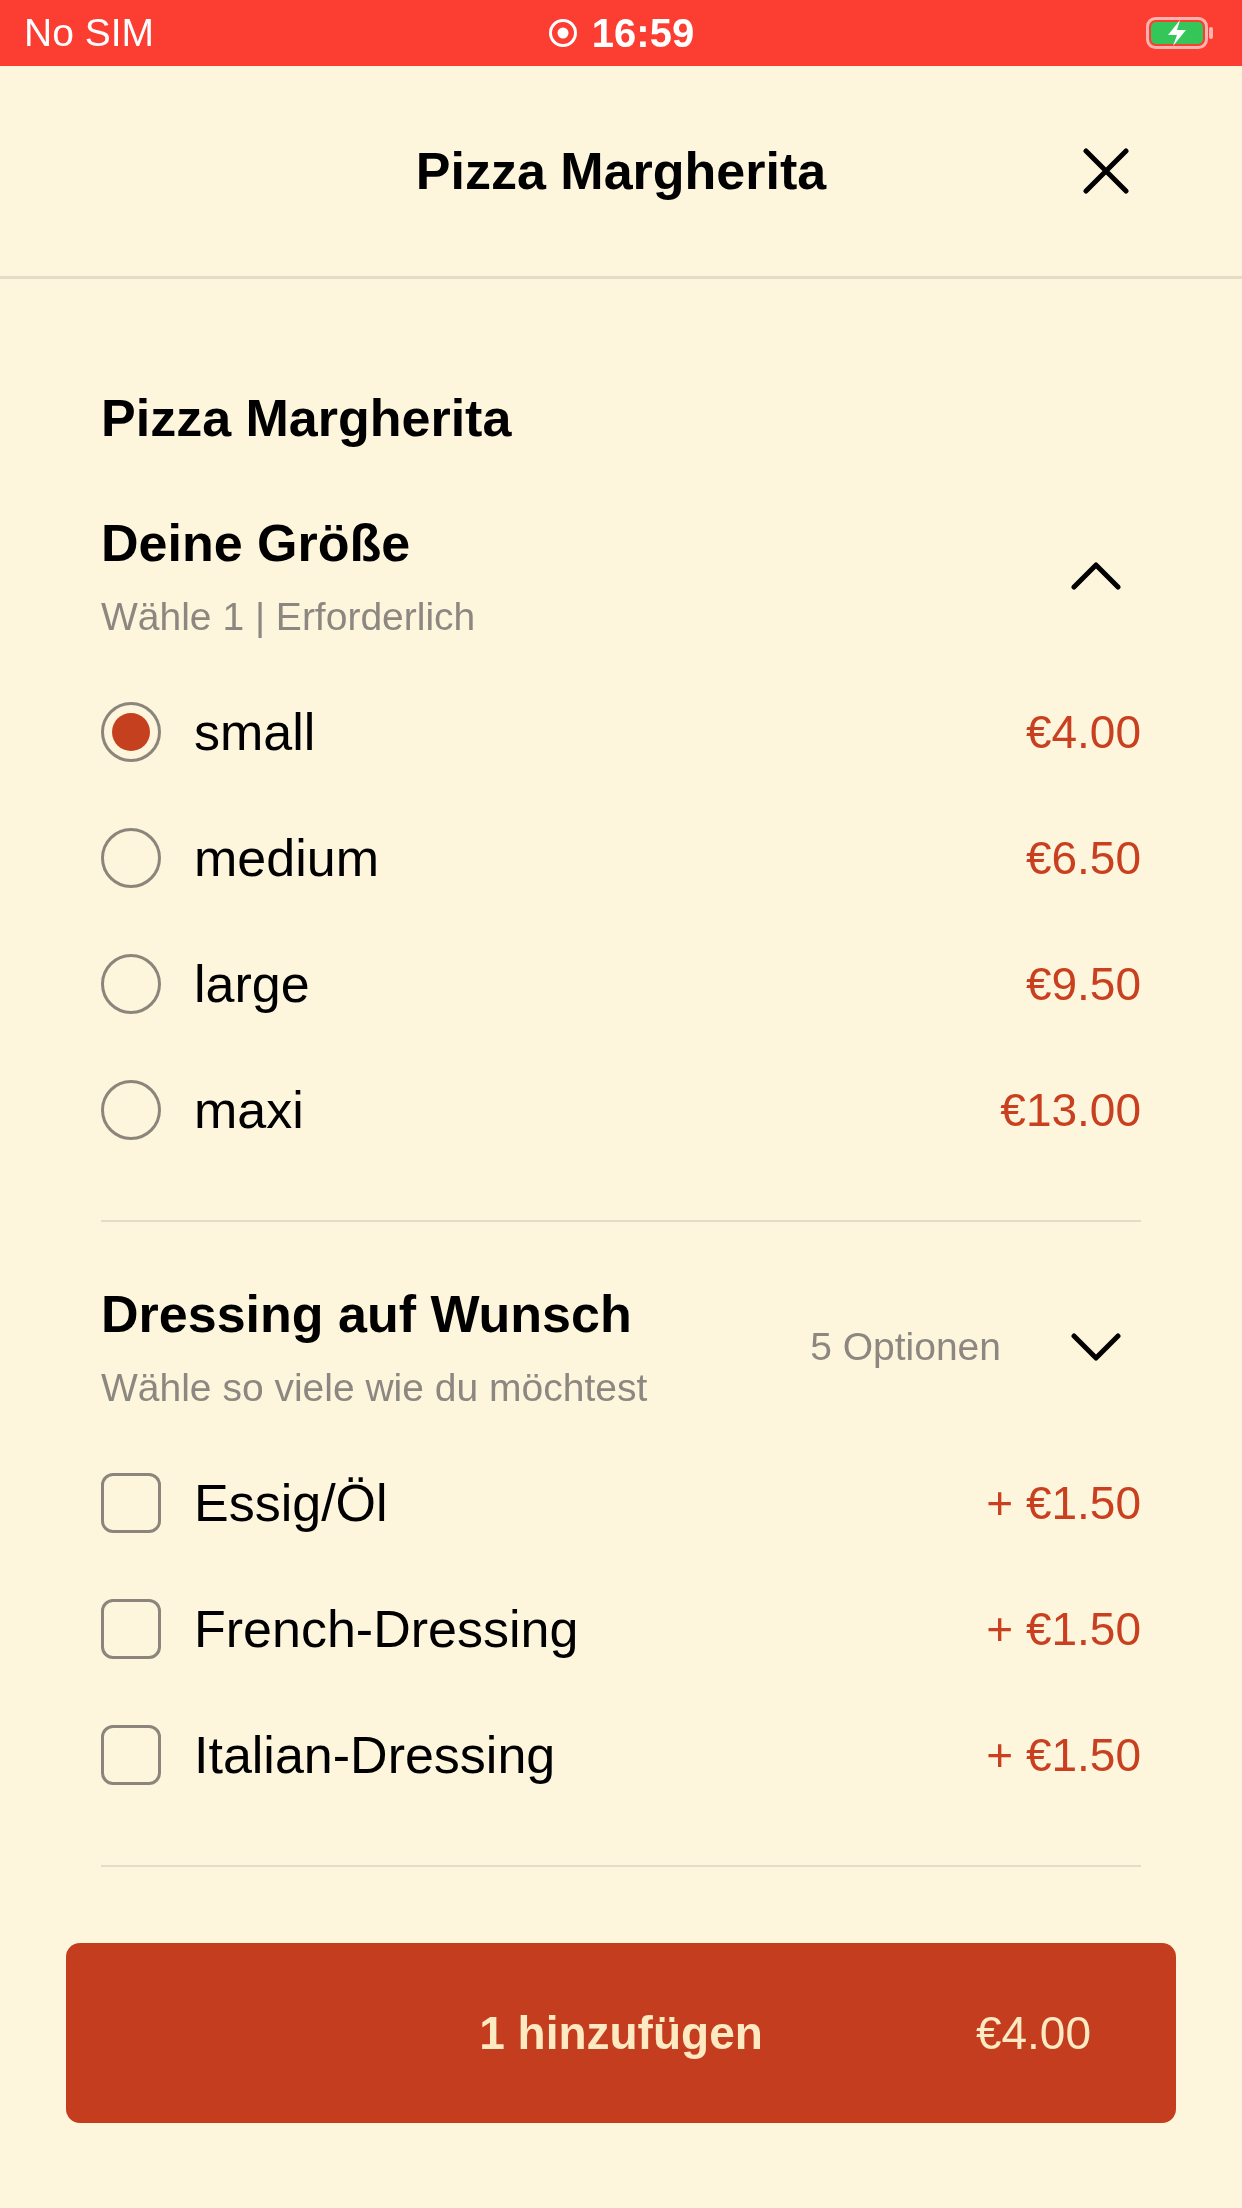 Image resolution: width=1242 pixels, height=2208 pixels. What do you see at coordinates (1083, 732) in the screenshot?
I see `option-price: €4.00` at bounding box center [1083, 732].